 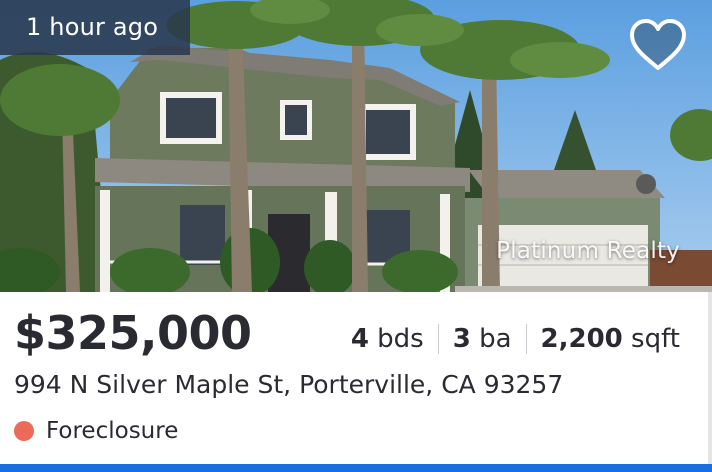 What do you see at coordinates (24, 431) in the screenshot?
I see `status-dot-icon` at bounding box center [24, 431].